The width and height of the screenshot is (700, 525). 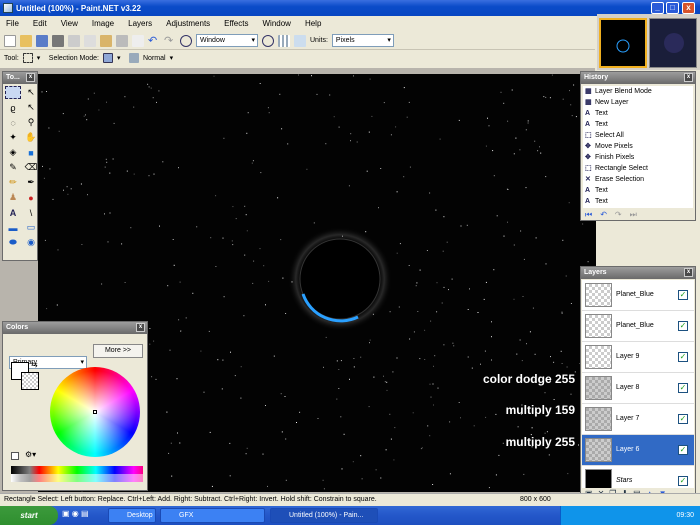 What do you see at coordinates (154, 41) in the screenshot?
I see `undo-icon: ↶` at bounding box center [154, 41].